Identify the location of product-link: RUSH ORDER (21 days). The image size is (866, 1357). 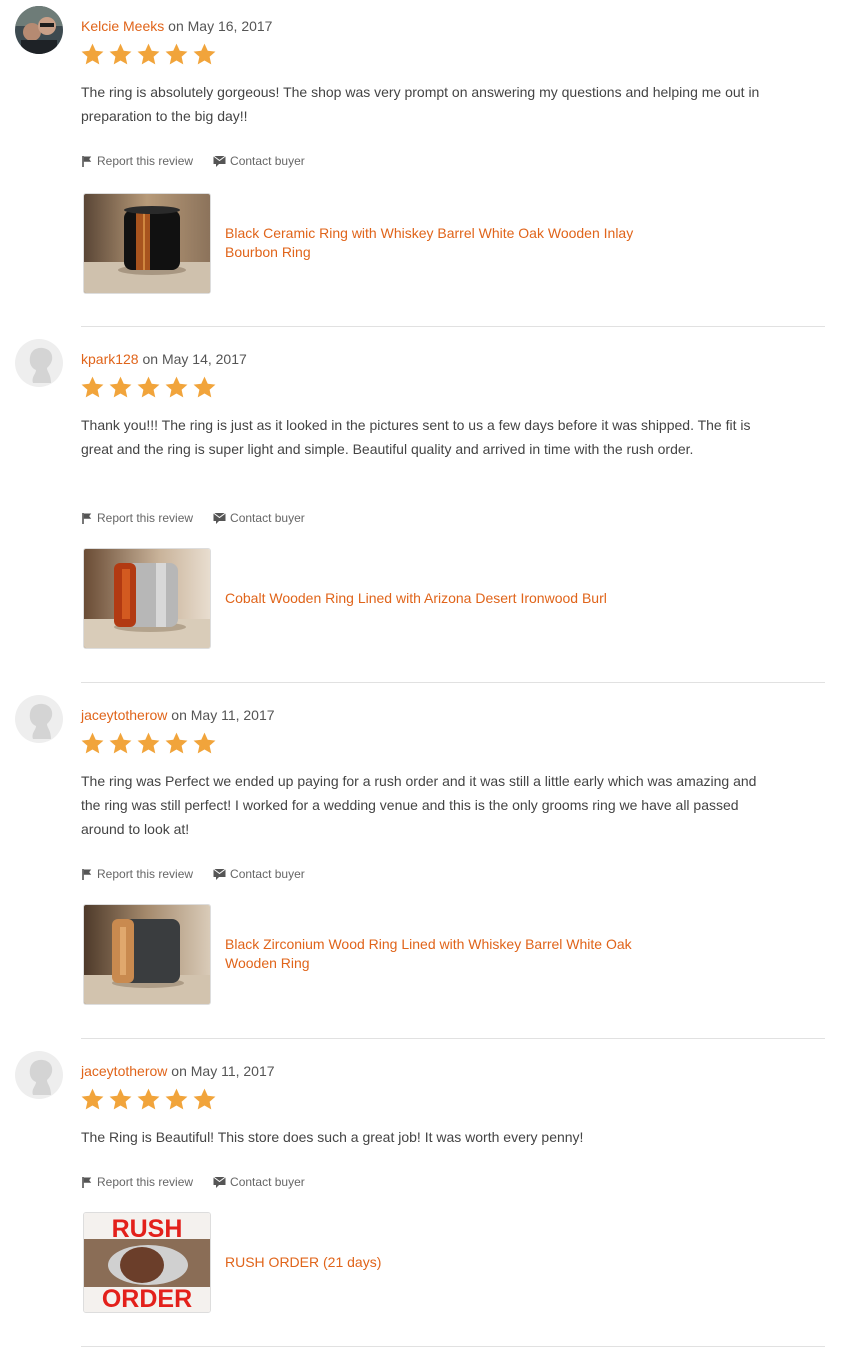
(435, 1262).